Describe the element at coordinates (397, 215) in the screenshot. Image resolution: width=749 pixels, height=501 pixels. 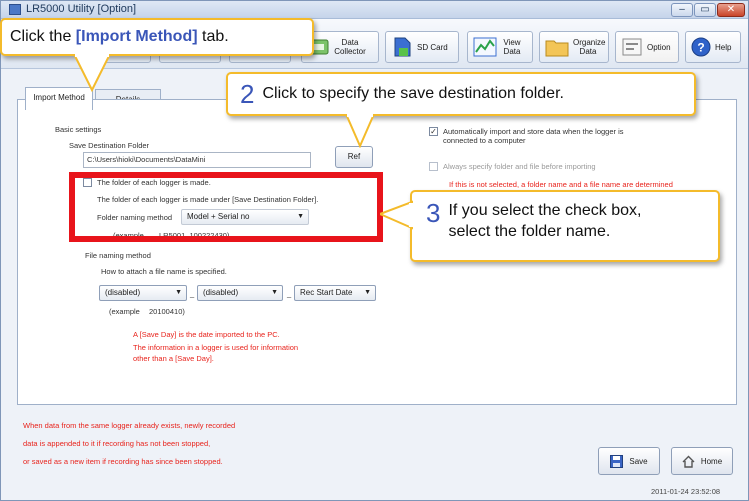
I see `callout-3-pointer` at that location.